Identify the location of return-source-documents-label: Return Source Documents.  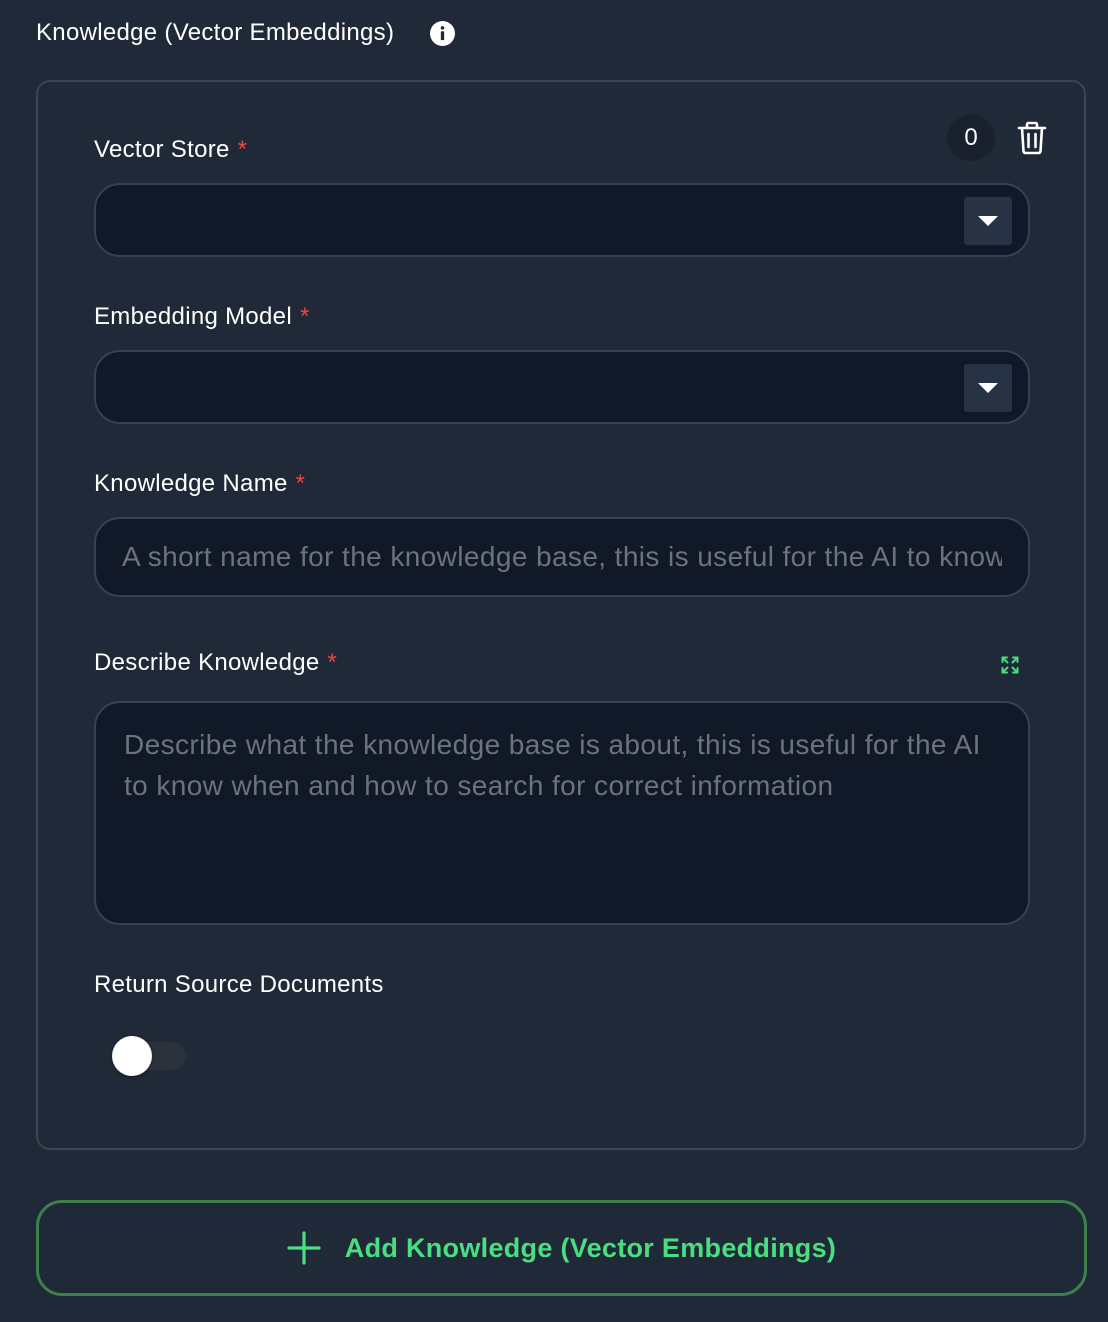
(239, 985).